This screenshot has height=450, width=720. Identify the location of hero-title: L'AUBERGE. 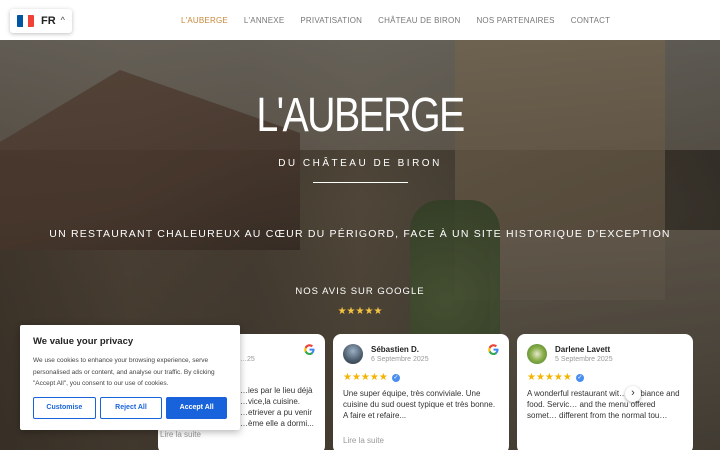
(360, 115).